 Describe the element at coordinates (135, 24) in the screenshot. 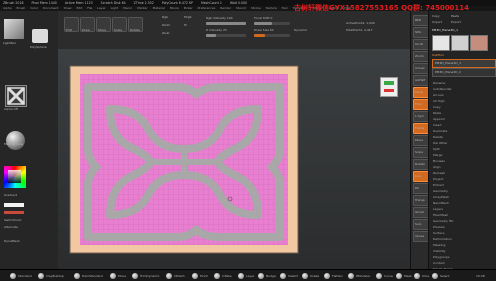

I see `rotate-button: Rotate` at that location.